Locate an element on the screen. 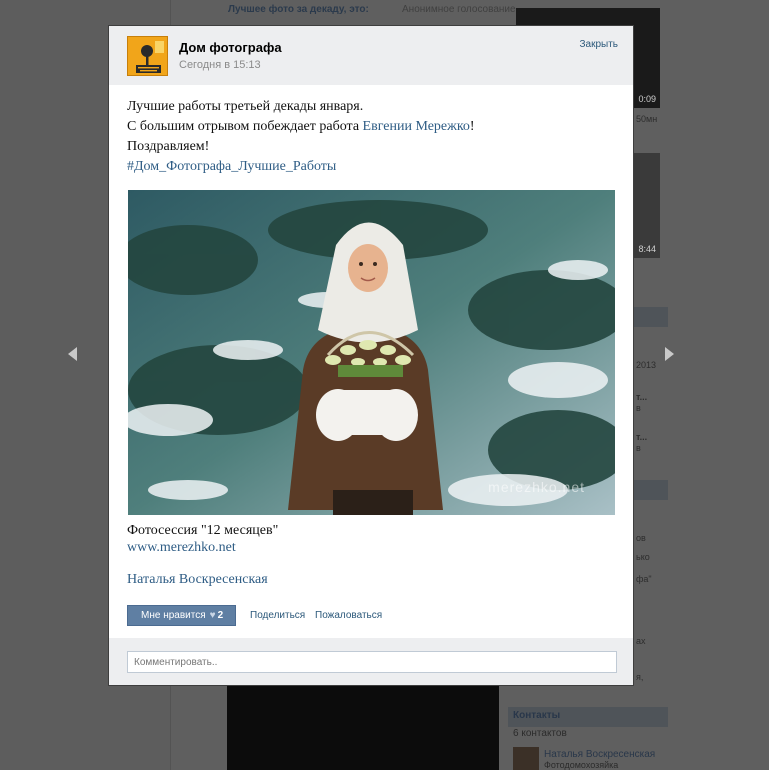 Image resolution: width=769 pixels, height=770 pixels. background-text-fragment: 50мн is located at coordinates (647, 119).